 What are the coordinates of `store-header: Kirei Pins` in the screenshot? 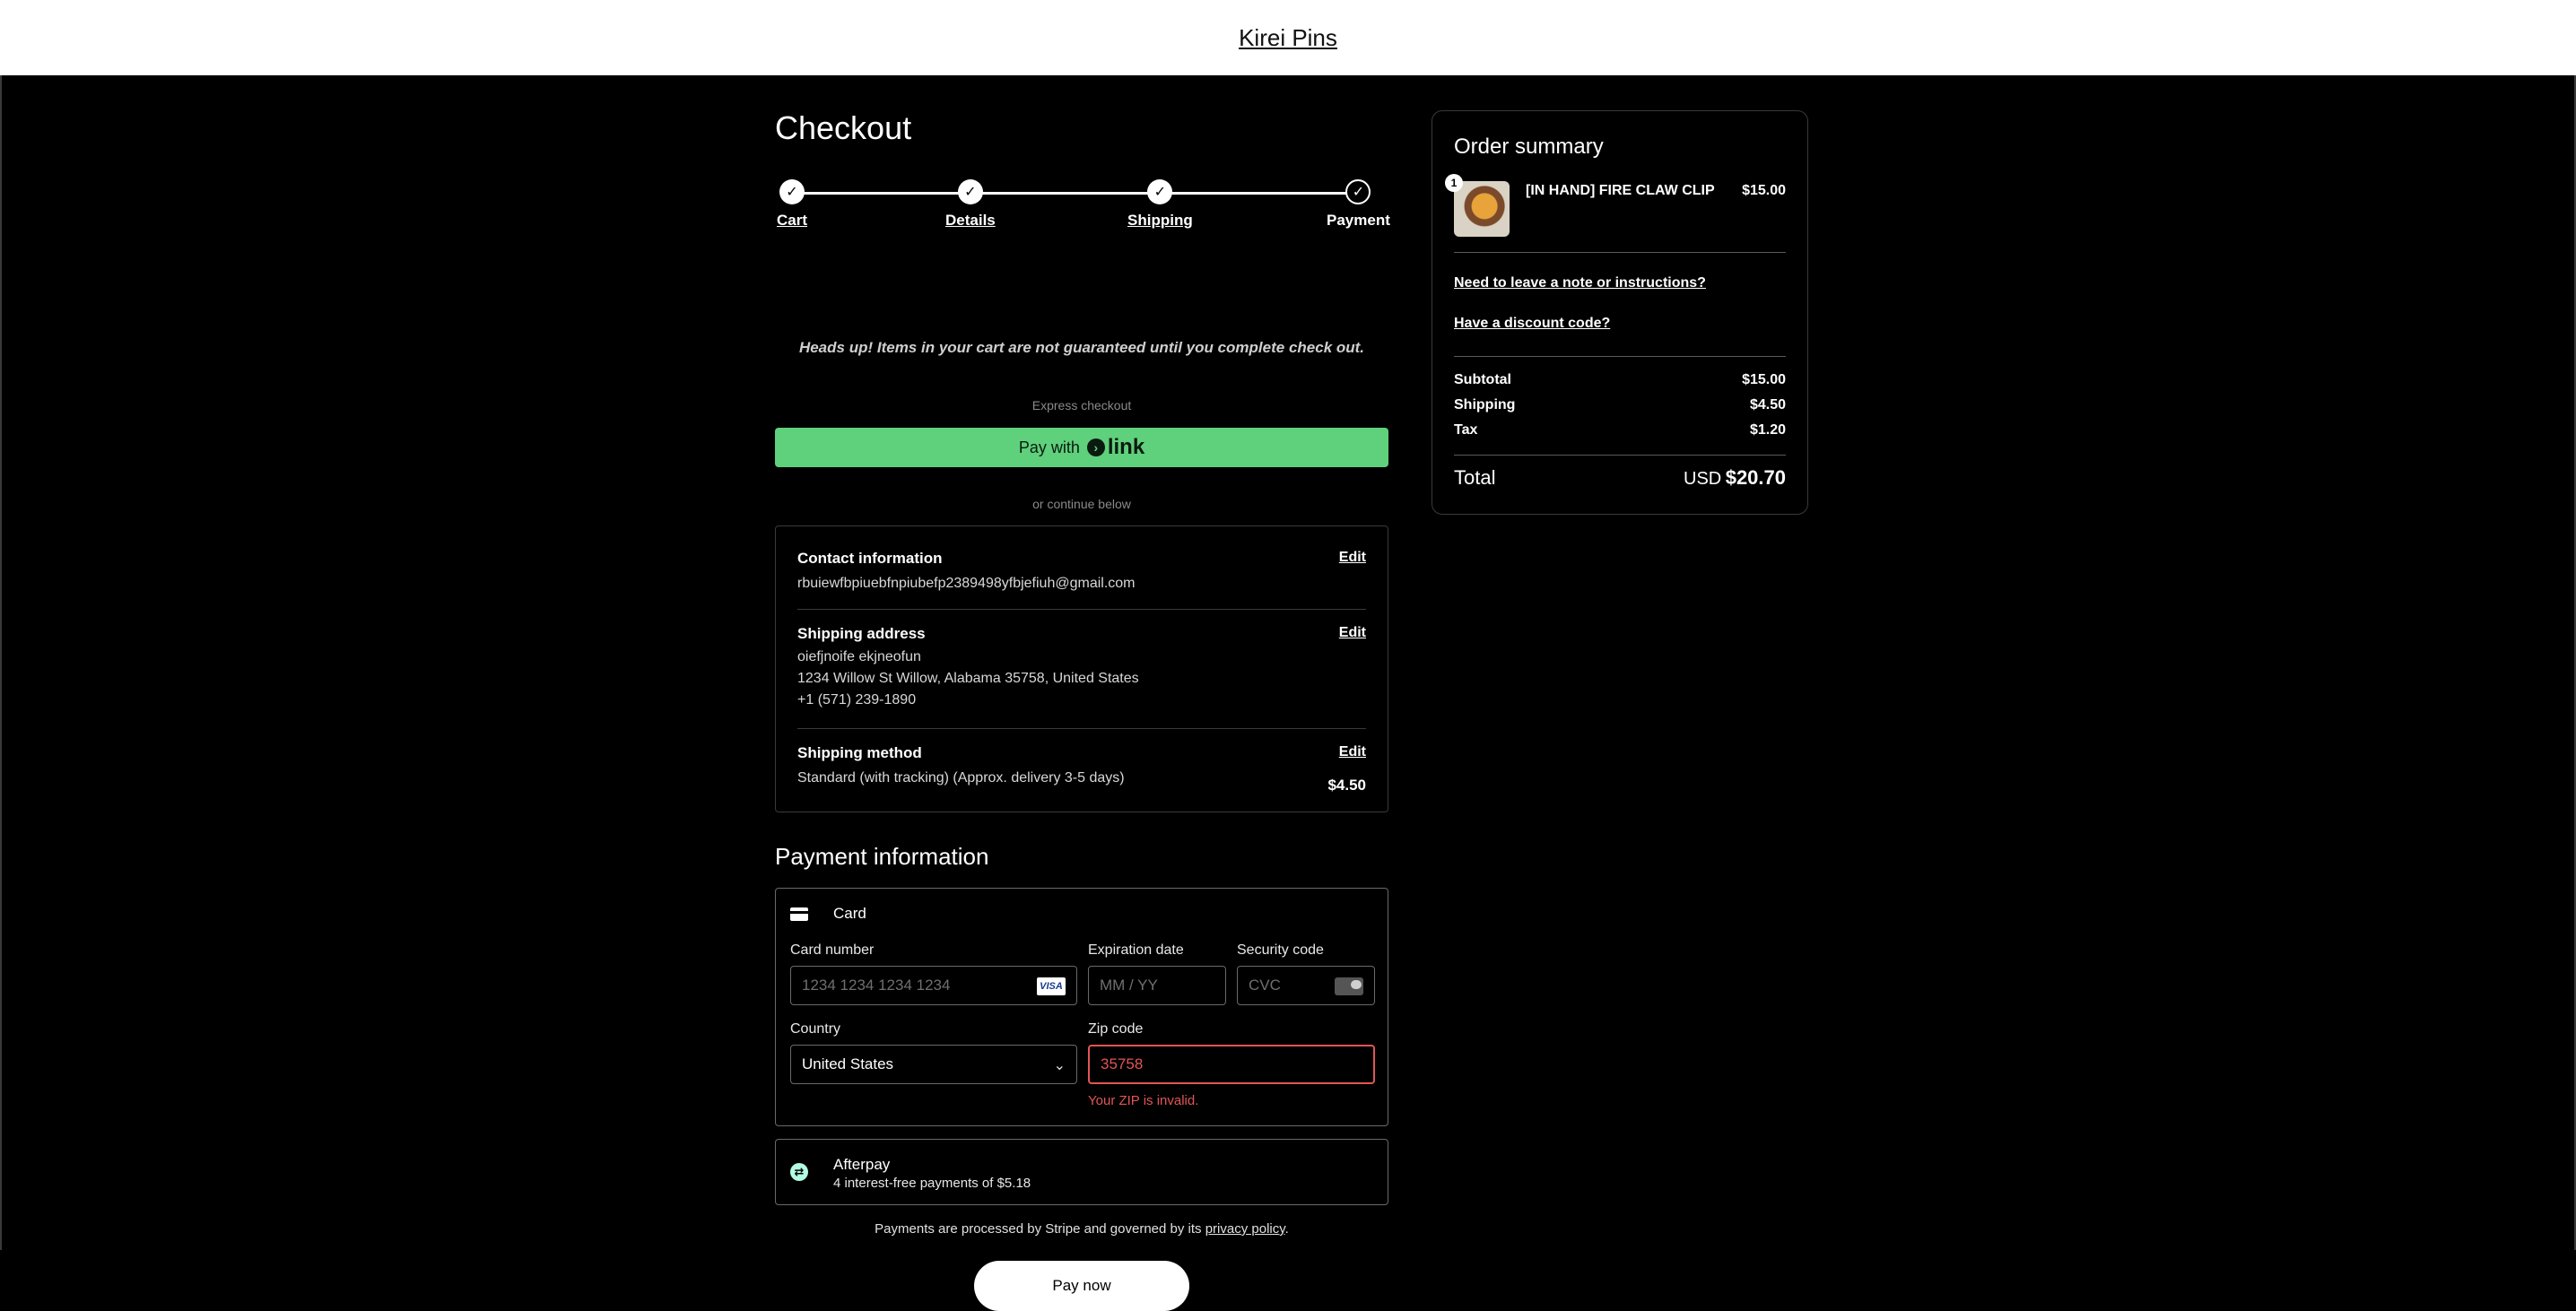 It's located at (1288, 37).